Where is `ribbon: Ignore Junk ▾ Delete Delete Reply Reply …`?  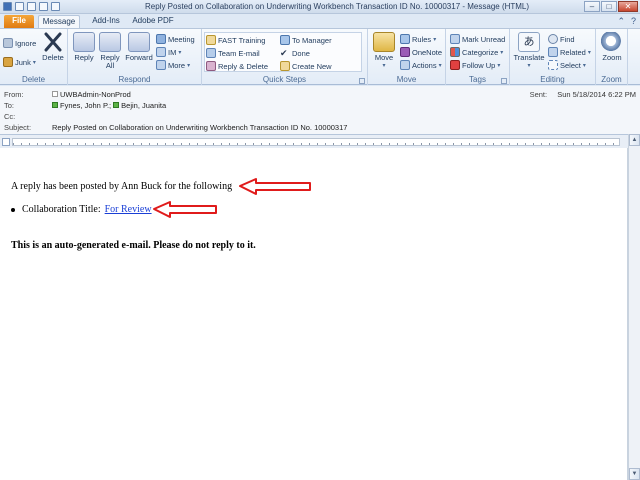 ribbon: Ignore Junk ▾ Delete Delete Reply Reply … is located at coordinates (320, 56).